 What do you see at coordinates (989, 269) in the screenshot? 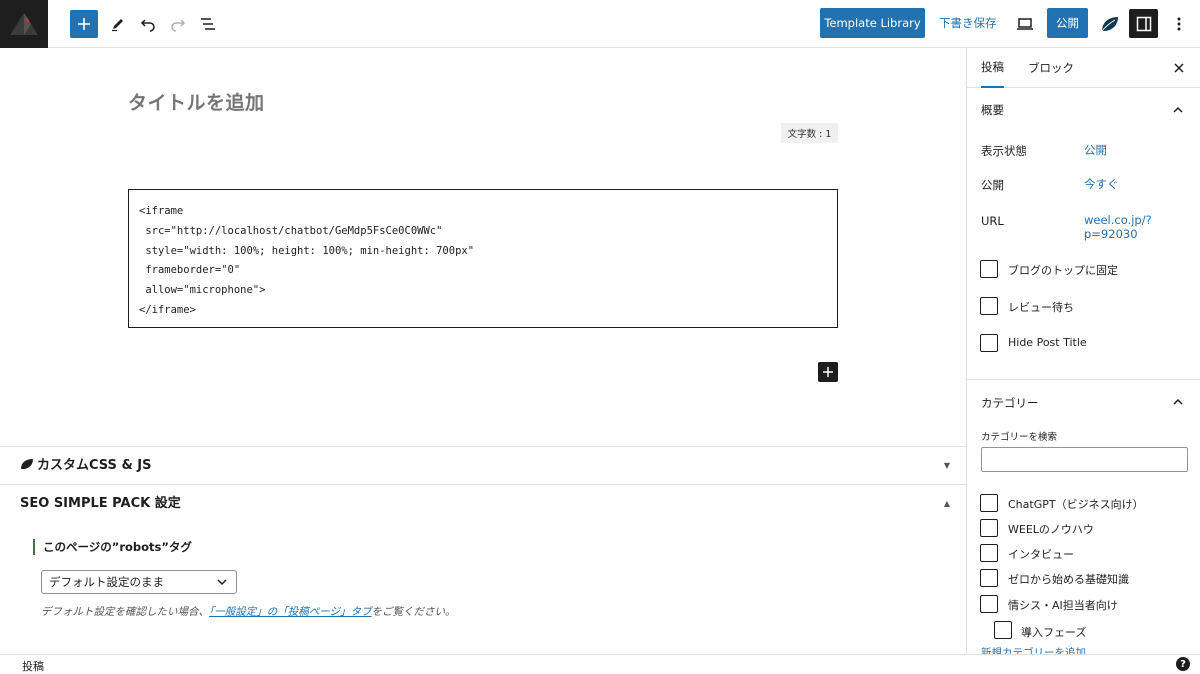
I see `sticky-checkbox` at bounding box center [989, 269].